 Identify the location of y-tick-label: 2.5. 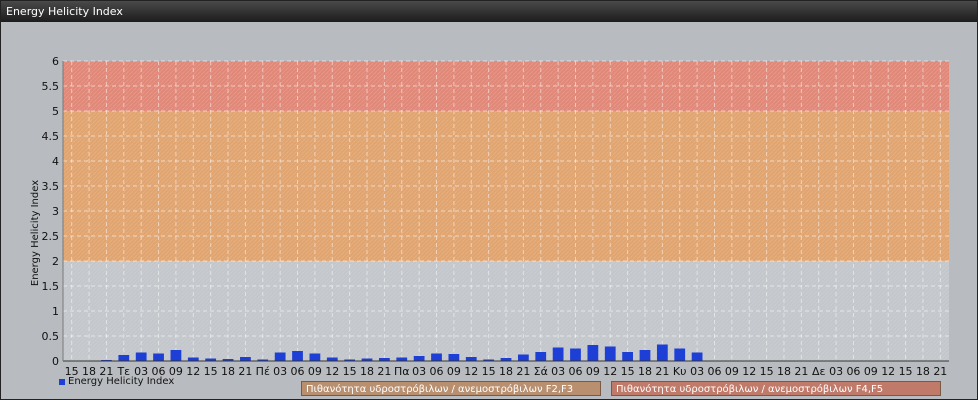
(51, 236).